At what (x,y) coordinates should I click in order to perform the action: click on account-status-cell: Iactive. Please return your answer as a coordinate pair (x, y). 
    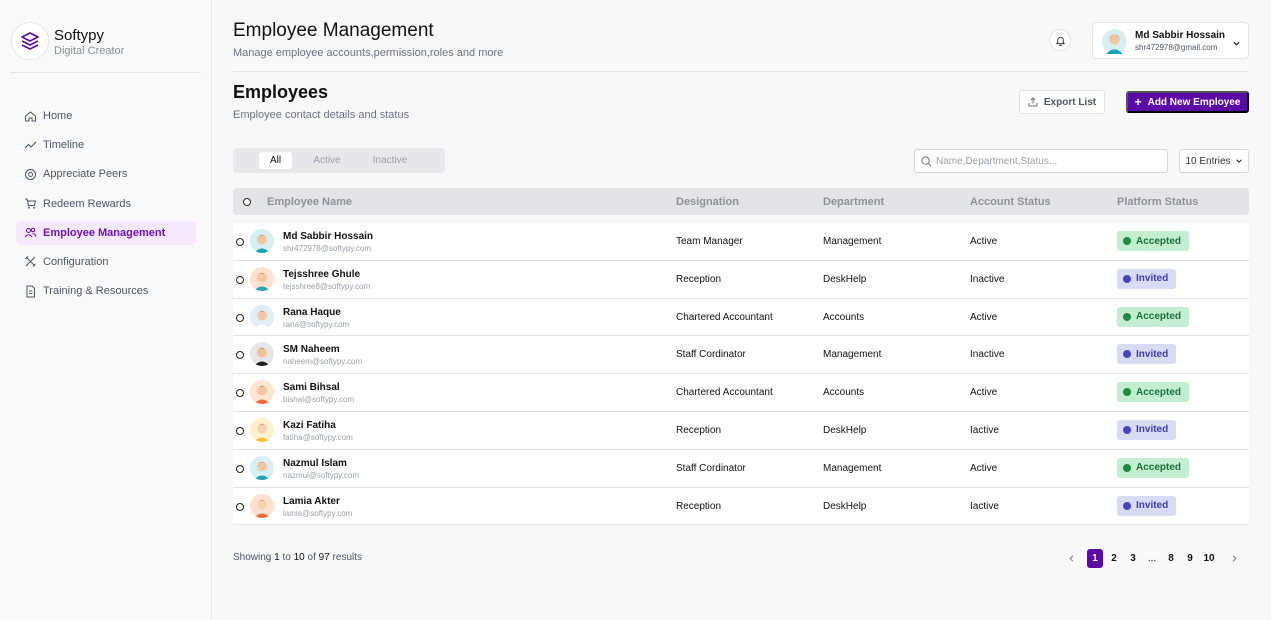
    Looking at the image, I should click on (984, 430).